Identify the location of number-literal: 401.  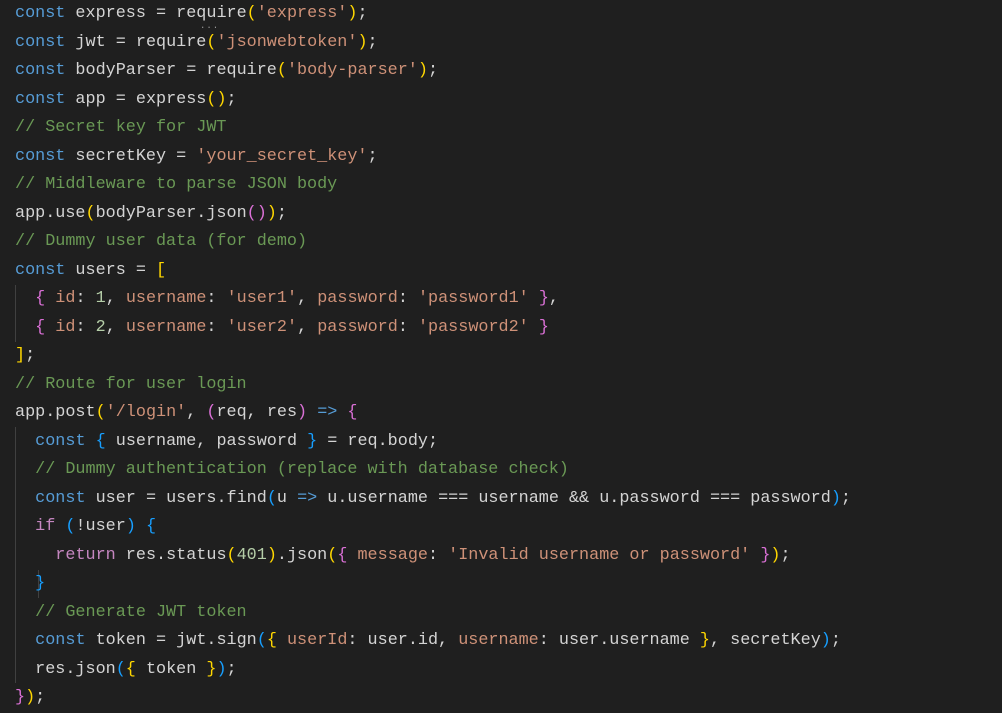
(251, 555).